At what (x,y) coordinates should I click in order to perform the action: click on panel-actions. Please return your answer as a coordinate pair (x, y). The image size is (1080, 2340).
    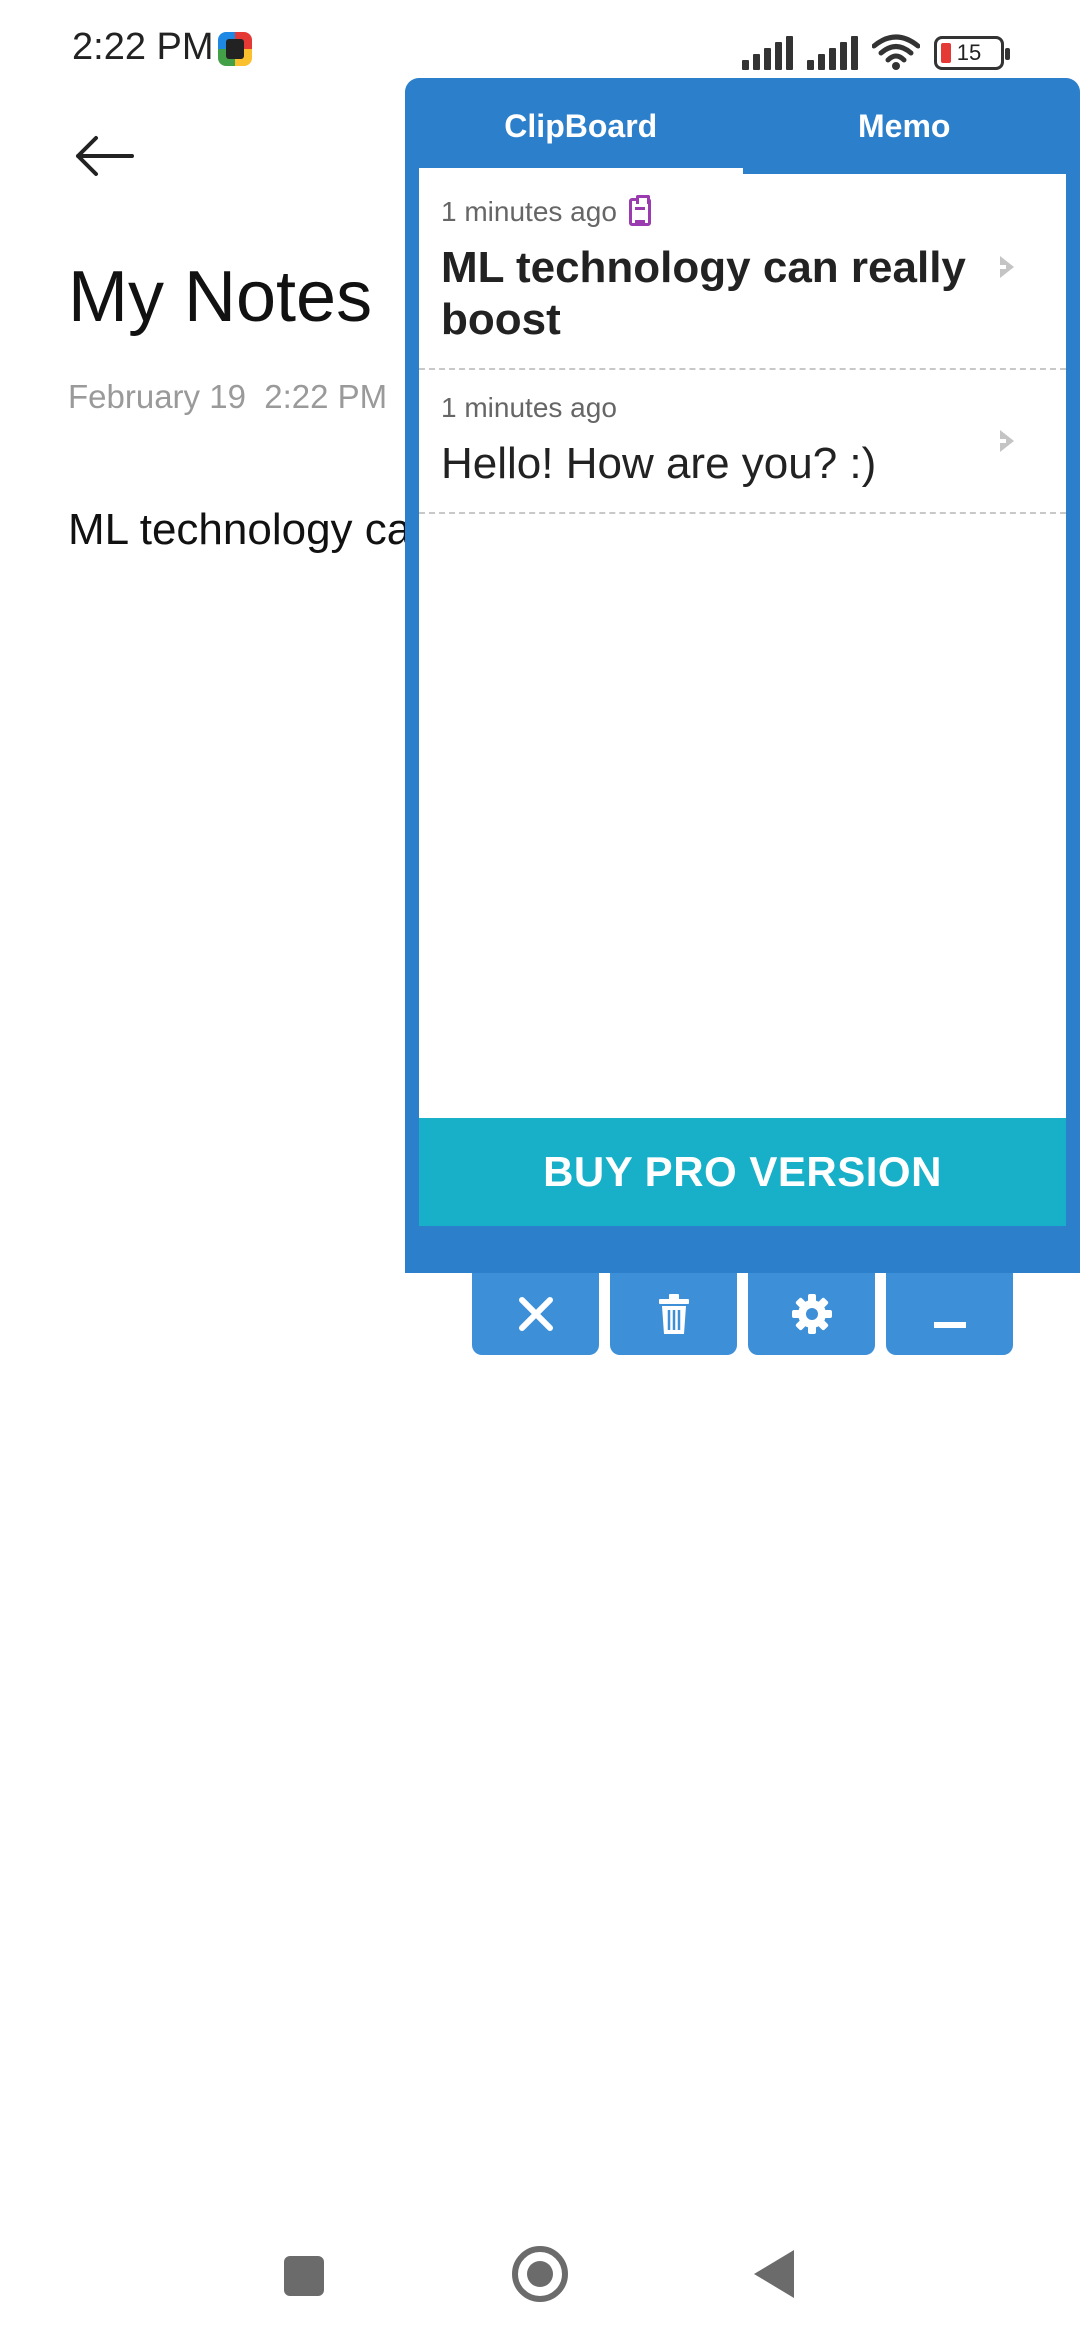
    Looking at the image, I should click on (742, 1314).